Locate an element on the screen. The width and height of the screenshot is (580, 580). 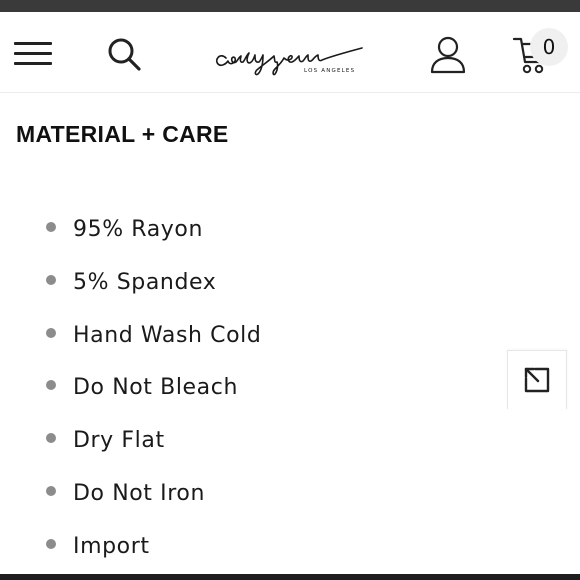
site-header: LOS ANGELES 0 is located at coordinates (290, 52).